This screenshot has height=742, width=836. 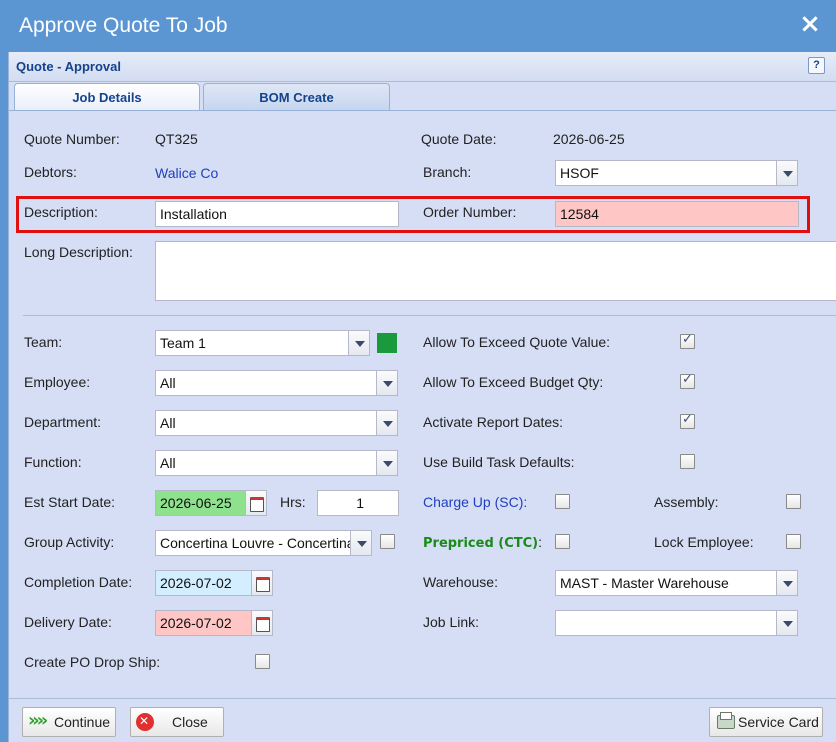 What do you see at coordinates (778, 722) in the screenshot?
I see `service-card-button-label: Service Card` at bounding box center [778, 722].